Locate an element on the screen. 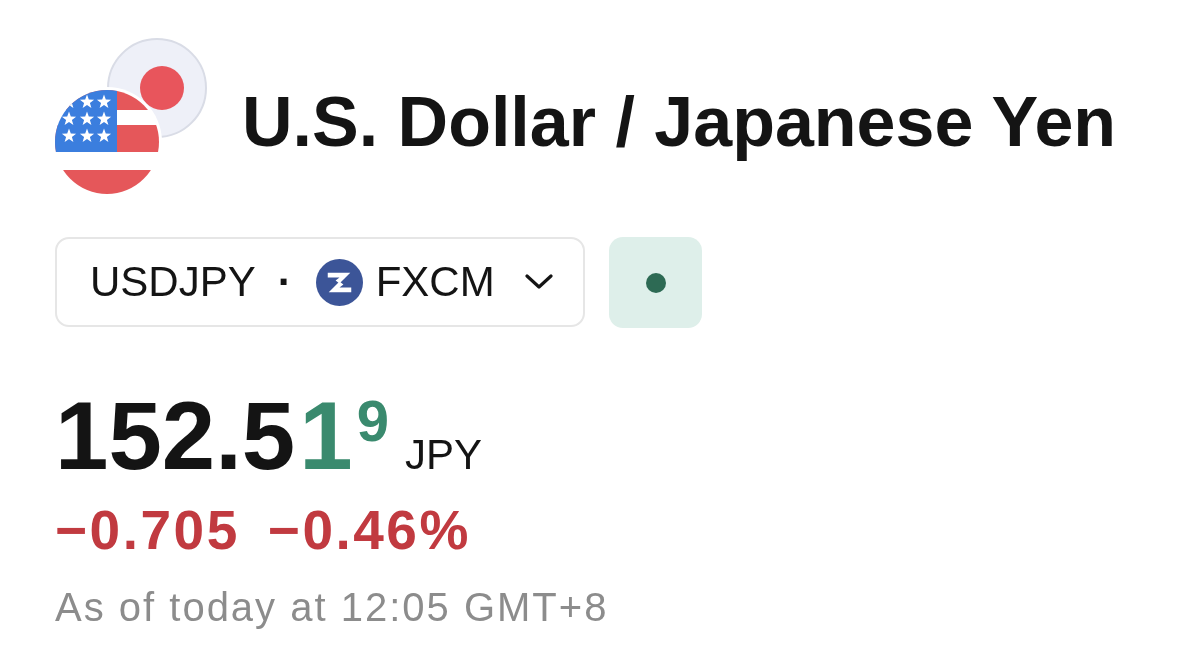  broker-logo-icon is located at coordinates (339, 282).